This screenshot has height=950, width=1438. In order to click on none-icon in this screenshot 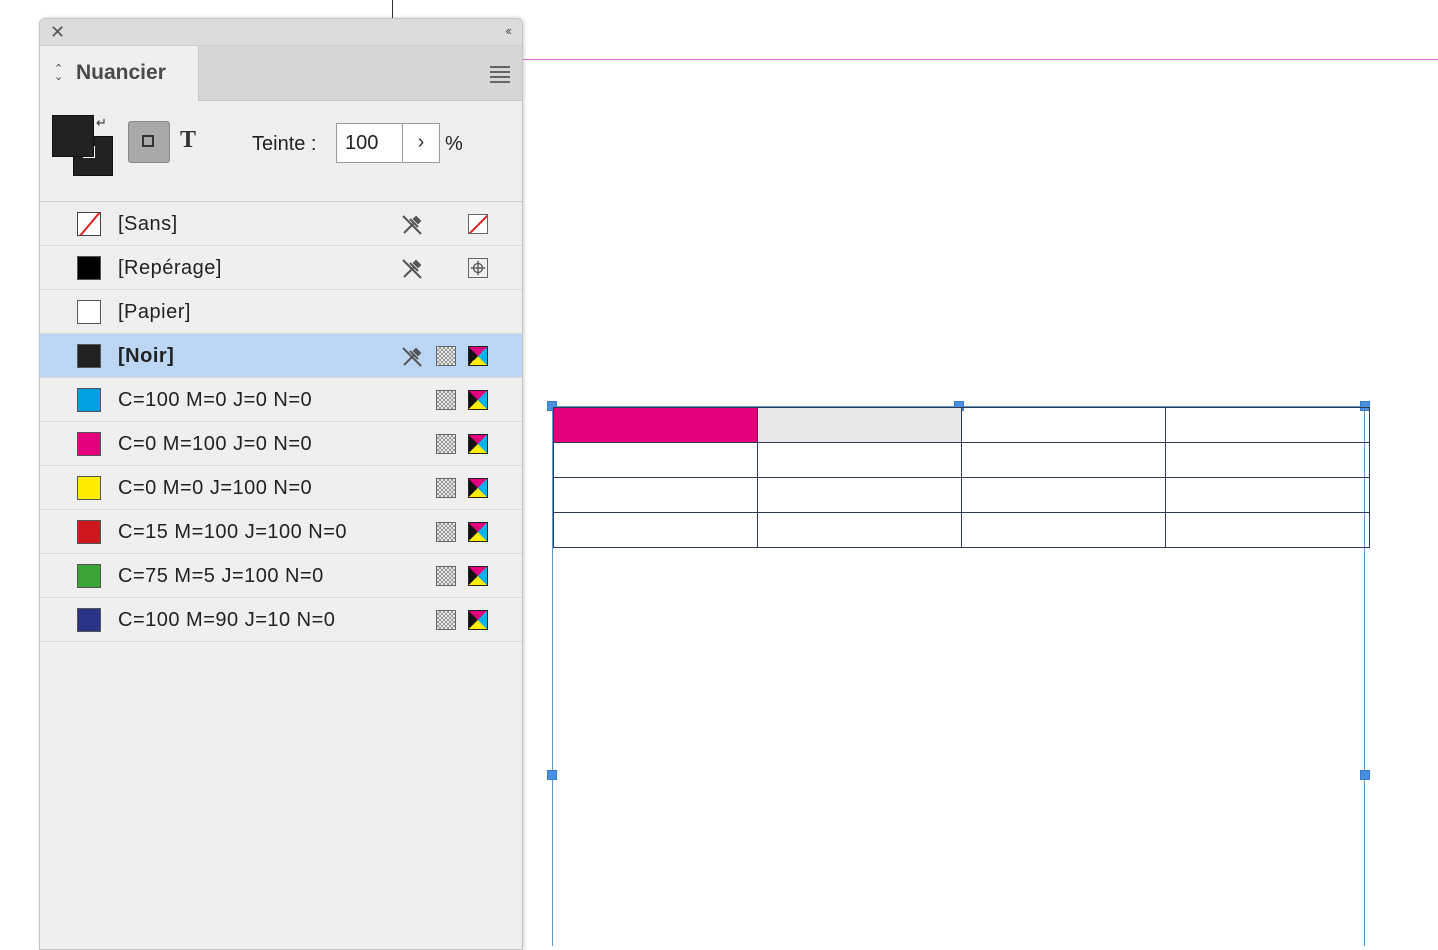, I will do `click(478, 224)`.